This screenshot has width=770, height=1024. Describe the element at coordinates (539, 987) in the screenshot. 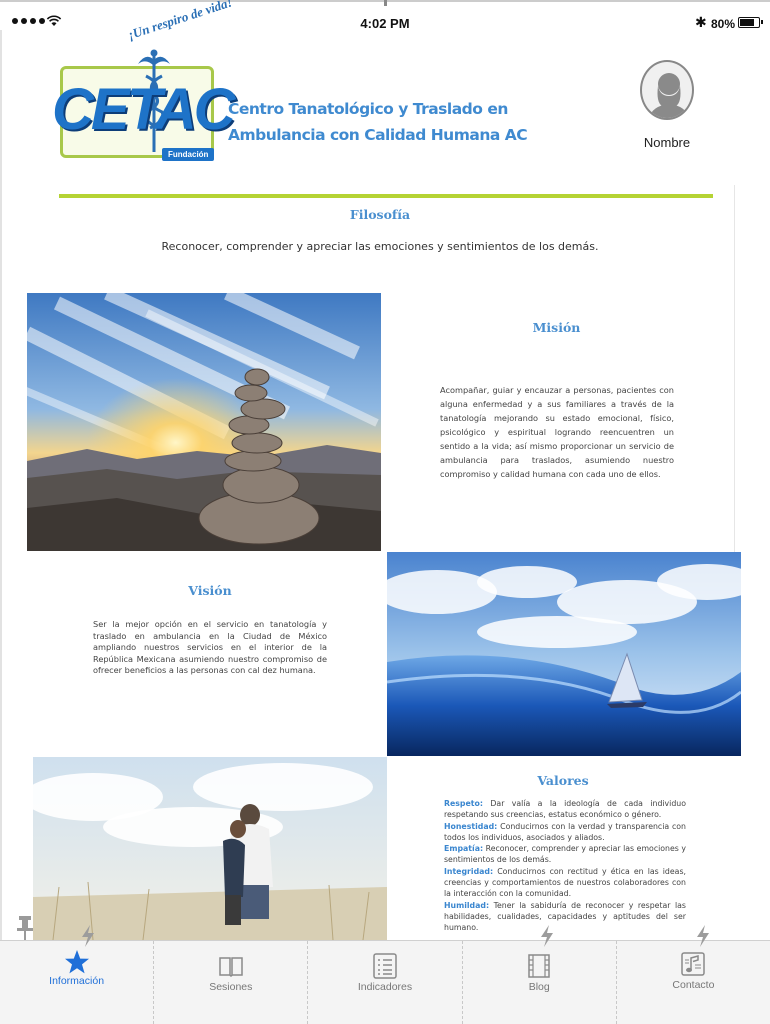

I see `tab-blog-label: Blog` at that location.